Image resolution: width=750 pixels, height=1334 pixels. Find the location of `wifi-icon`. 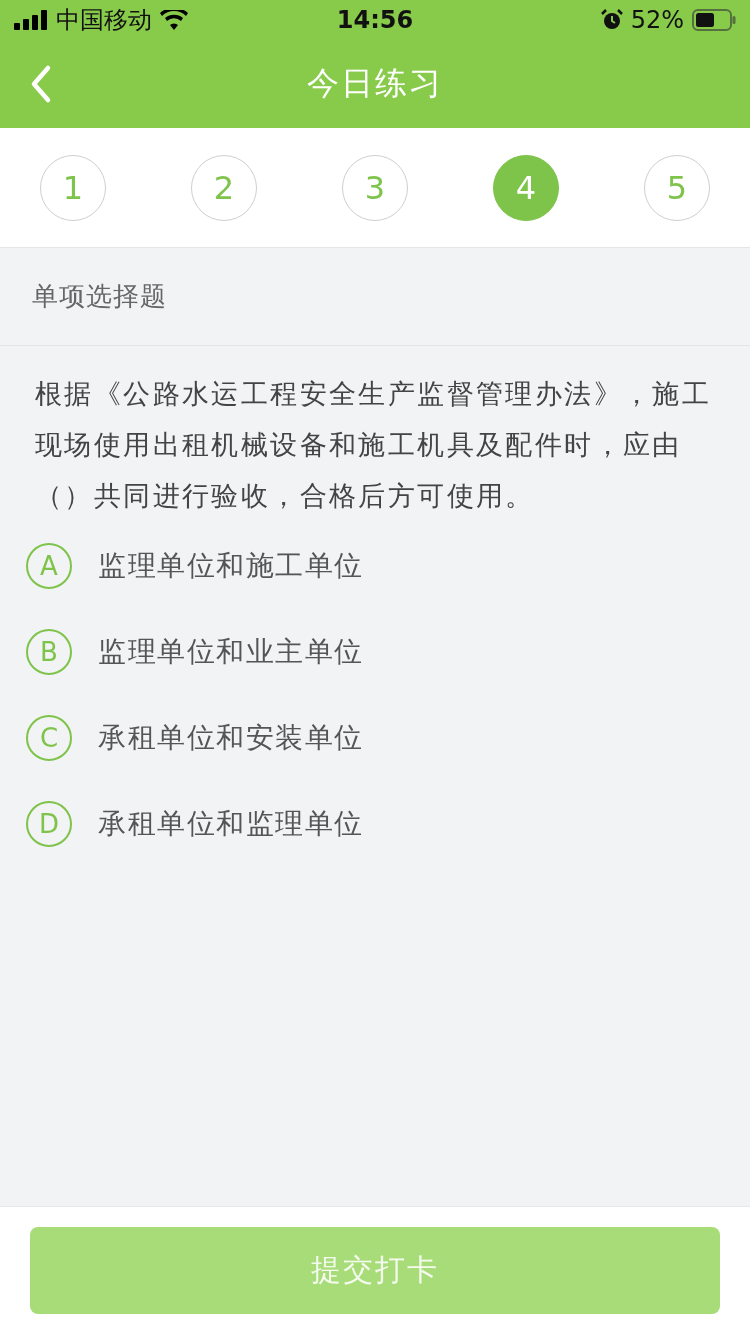

wifi-icon is located at coordinates (174, 20).